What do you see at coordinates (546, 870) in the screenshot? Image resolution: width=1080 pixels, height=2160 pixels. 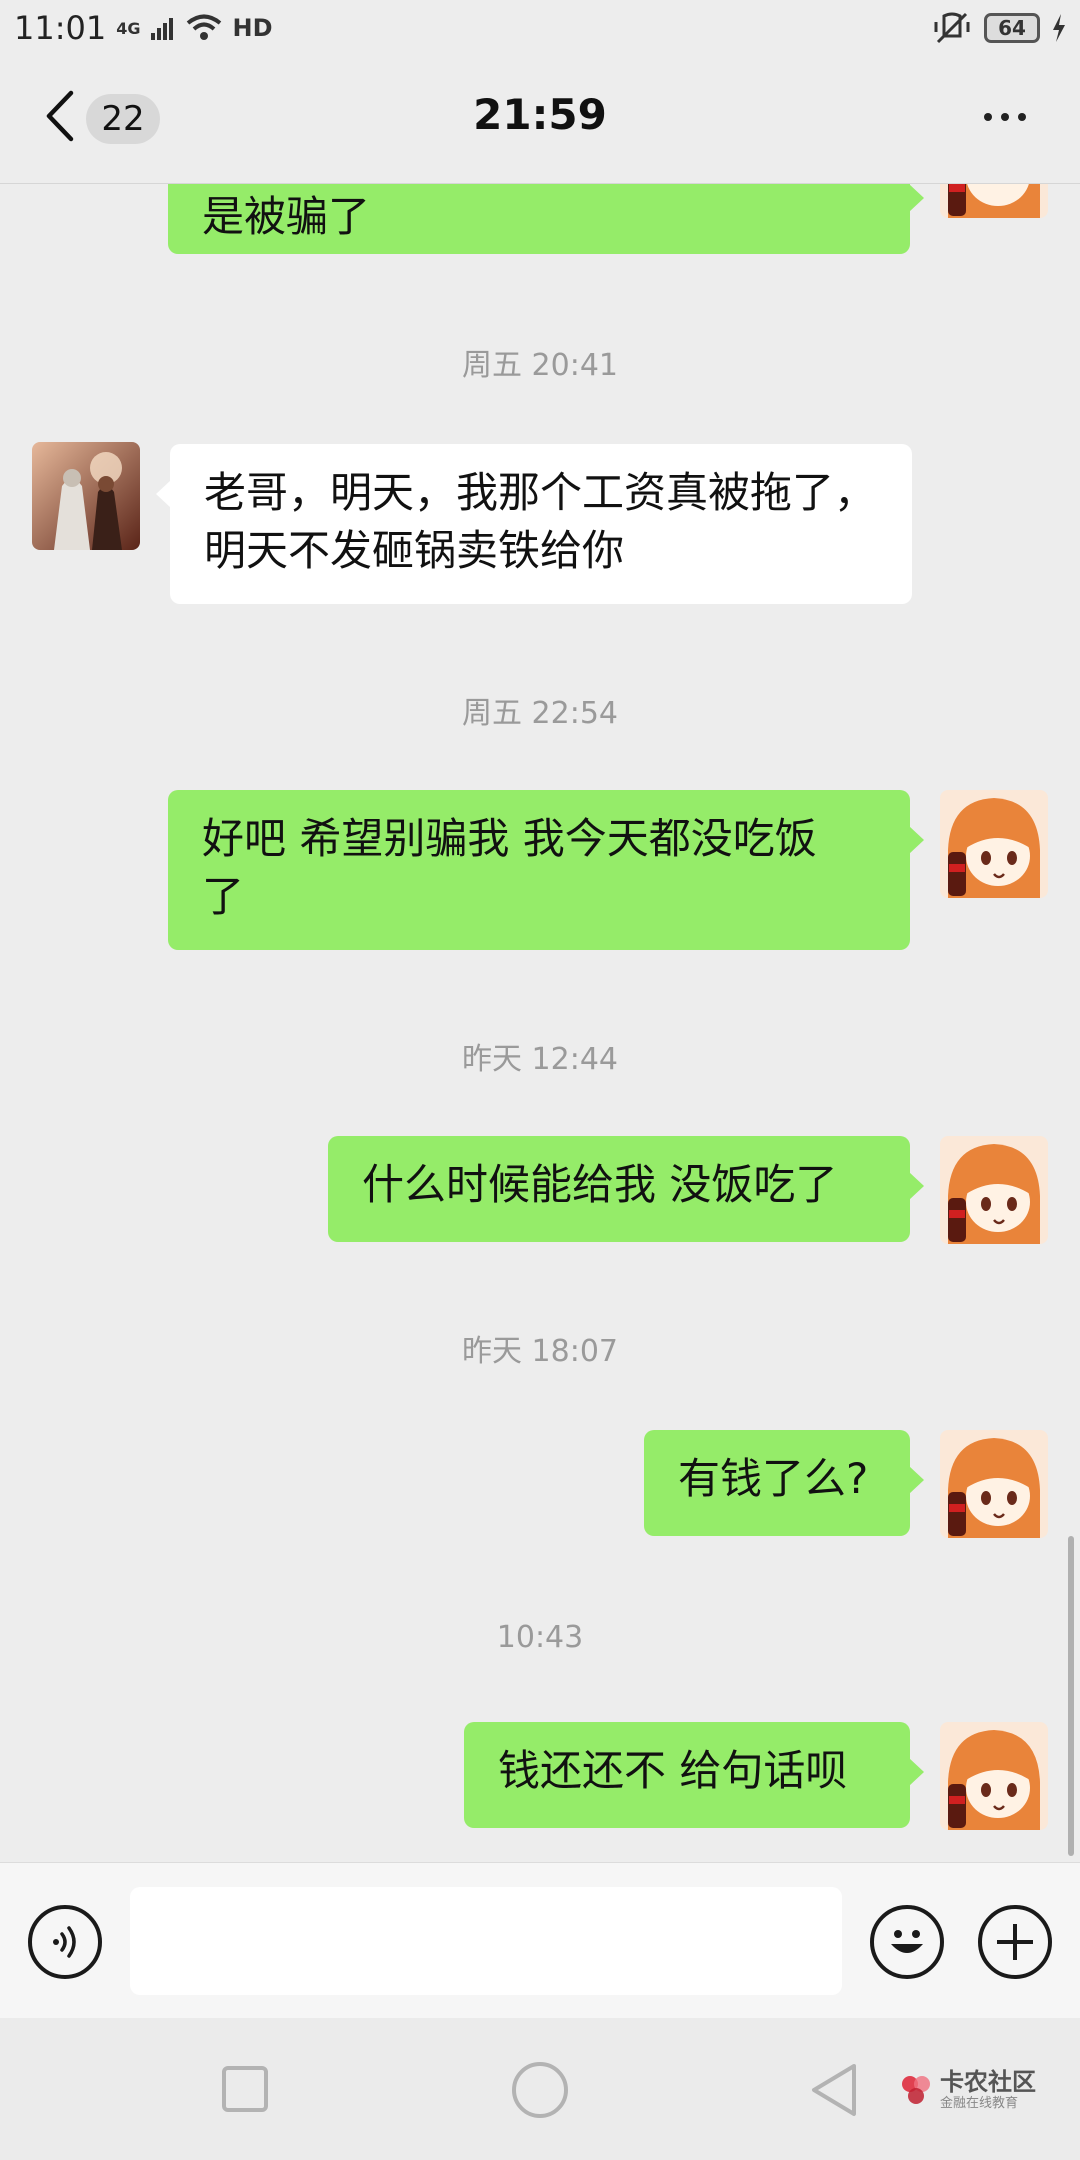 I see `message-bubble: 好吧 希望别骗我 我今天都没吃饭 了` at bounding box center [546, 870].